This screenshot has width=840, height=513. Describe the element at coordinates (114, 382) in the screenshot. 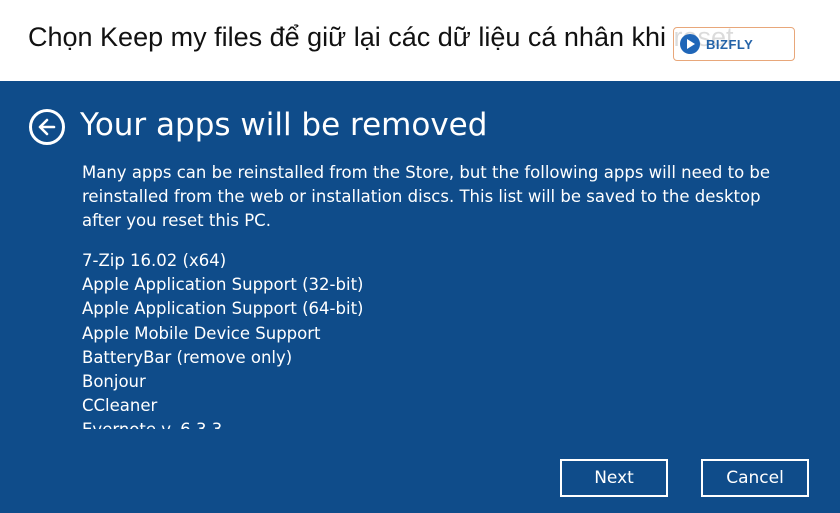

I see `list-item: Bonjour` at that location.